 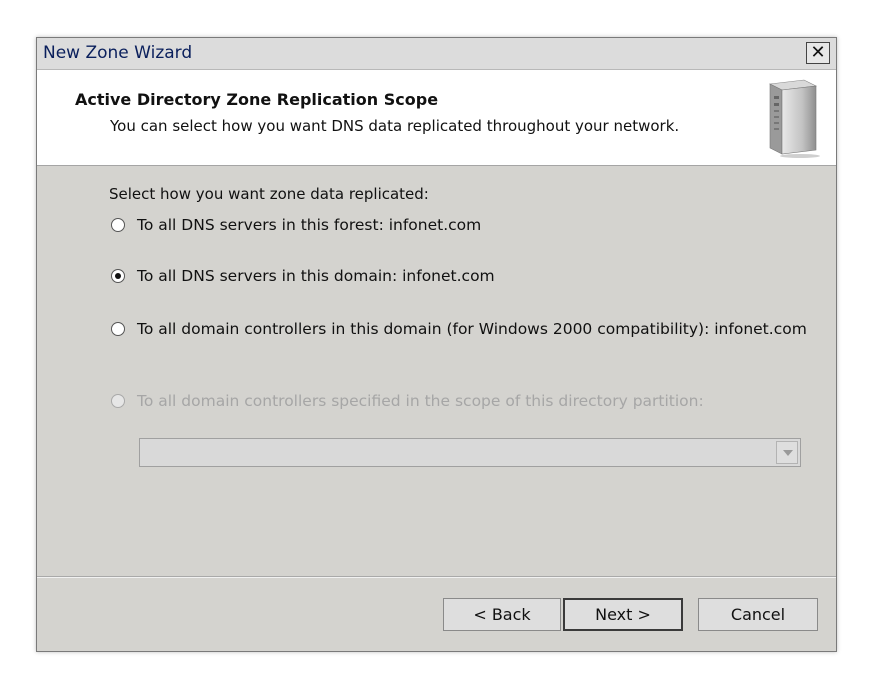 What do you see at coordinates (436, 577) in the screenshot?
I see `button-divider` at bounding box center [436, 577].